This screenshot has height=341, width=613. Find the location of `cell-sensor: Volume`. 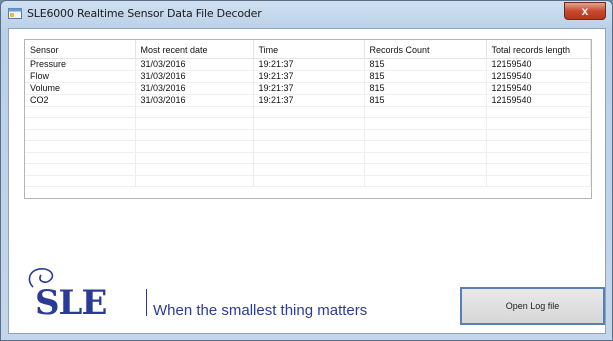

cell-sensor: Volume is located at coordinates (80, 88).